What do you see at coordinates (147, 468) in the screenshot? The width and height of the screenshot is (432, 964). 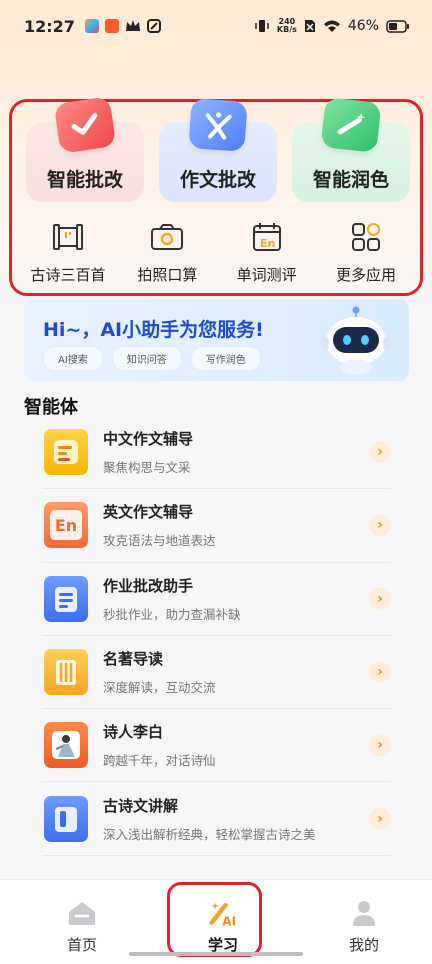 I see `agent-desc: 聚焦构思与文采` at bounding box center [147, 468].